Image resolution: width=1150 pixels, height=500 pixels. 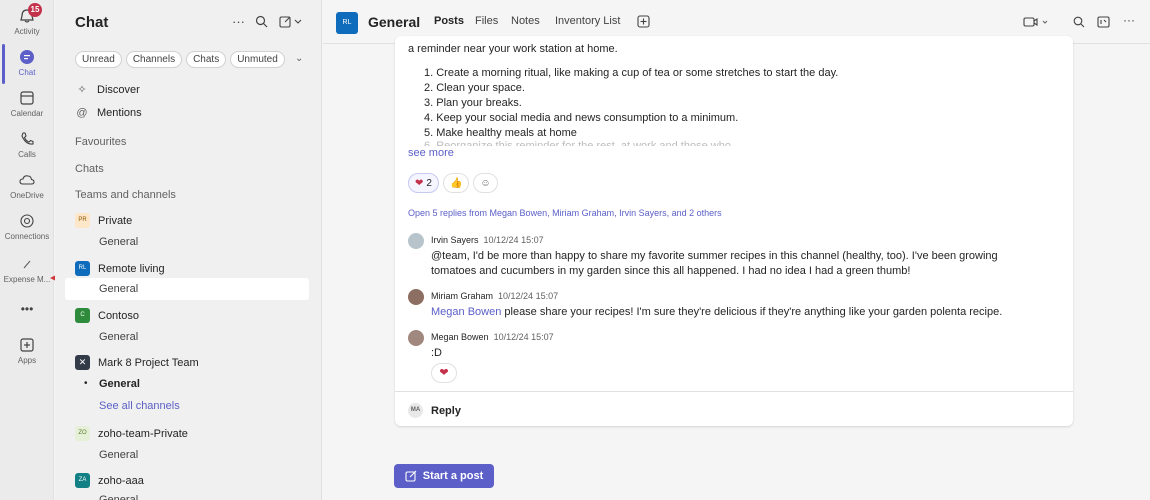 What do you see at coordinates (35, 10) in the screenshot?
I see `activity-badge: 15` at bounding box center [35, 10].